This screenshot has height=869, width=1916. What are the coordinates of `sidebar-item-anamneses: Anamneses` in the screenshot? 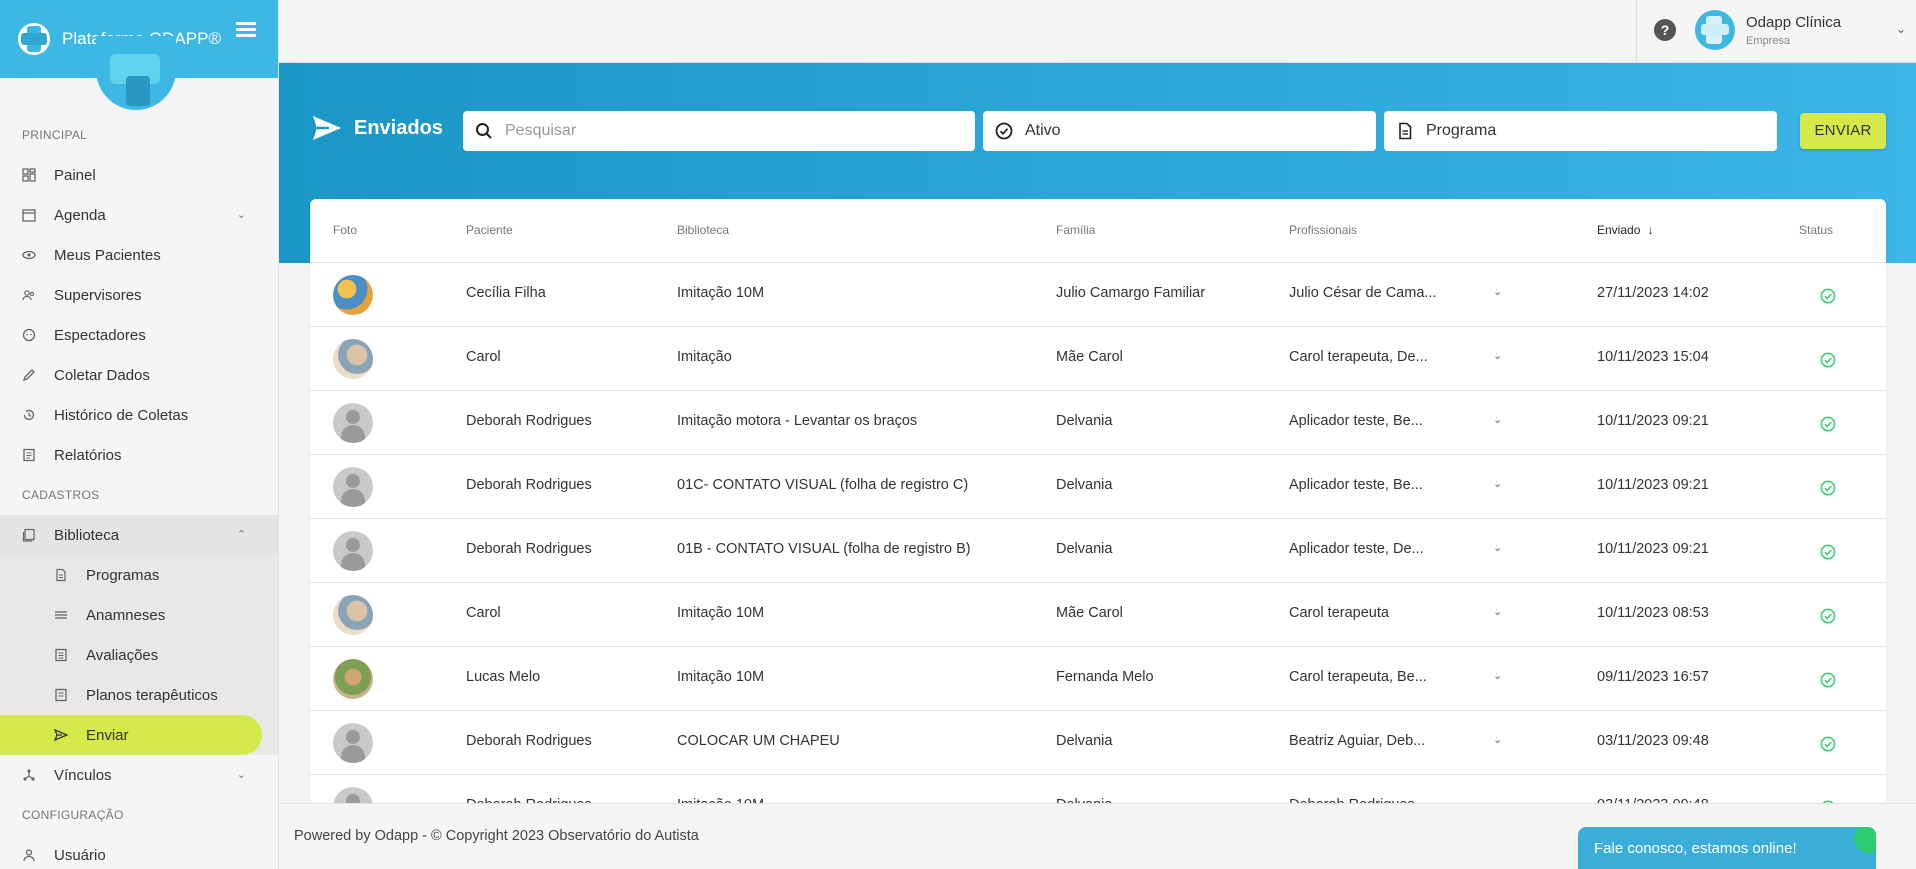 It's located at (139, 615).